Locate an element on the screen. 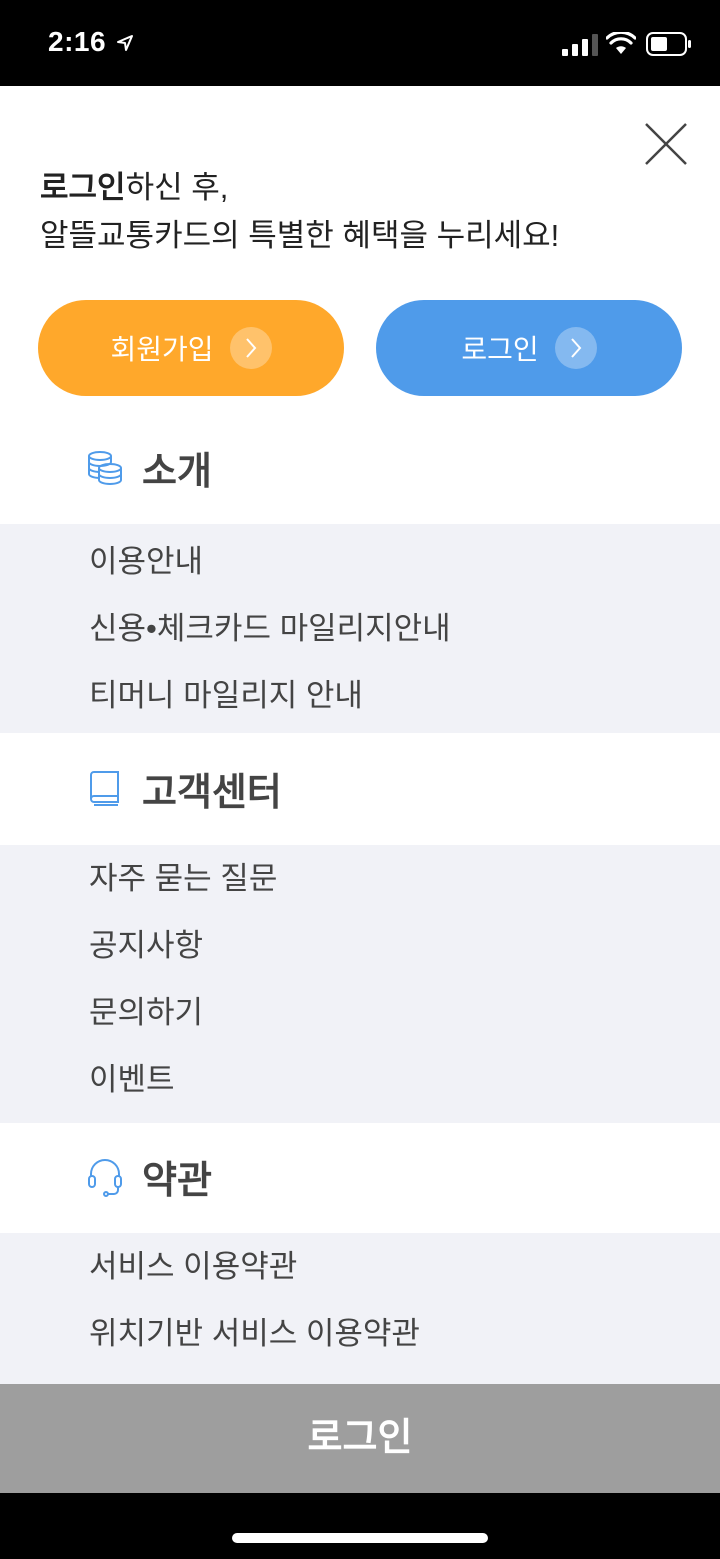 The width and height of the screenshot is (720, 1559). book-icon is located at coordinates (104, 788).